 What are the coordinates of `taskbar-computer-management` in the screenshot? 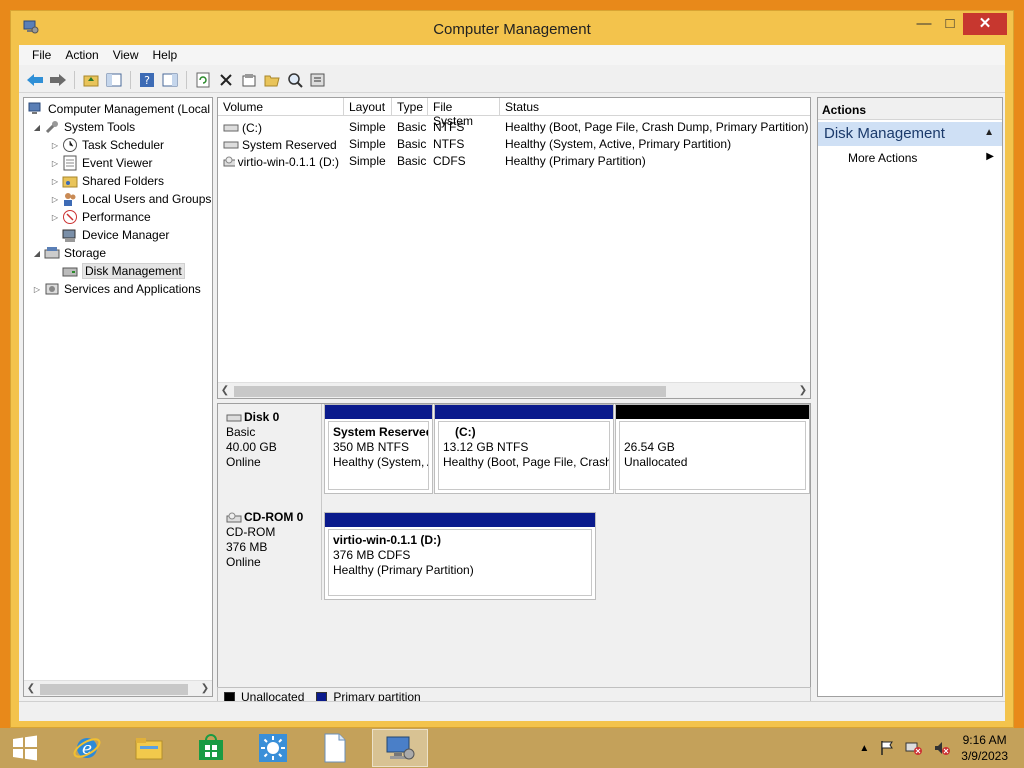 It's located at (400, 748).